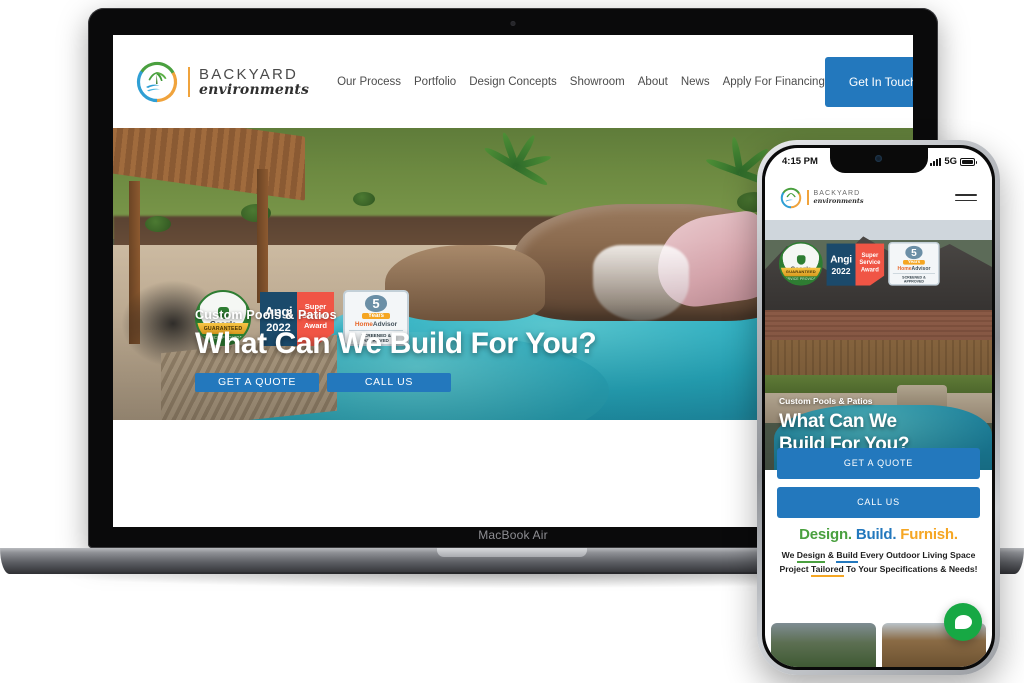 The height and width of the screenshot is (683, 1024). What do you see at coordinates (914, 278) in the screenshot?
I see `mobile-ha-approved: SCREENED & APPROVED` at bounding box center [914, 278].